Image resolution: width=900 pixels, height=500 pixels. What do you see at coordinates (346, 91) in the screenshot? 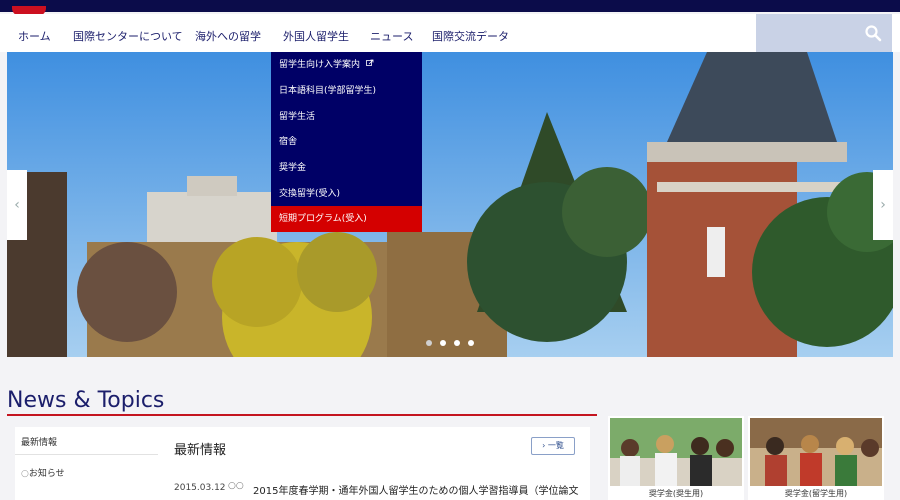
I see `dropdown-item-japanese-courses: 日本語科目(学部留学生)` at bounding box center [346, 91].